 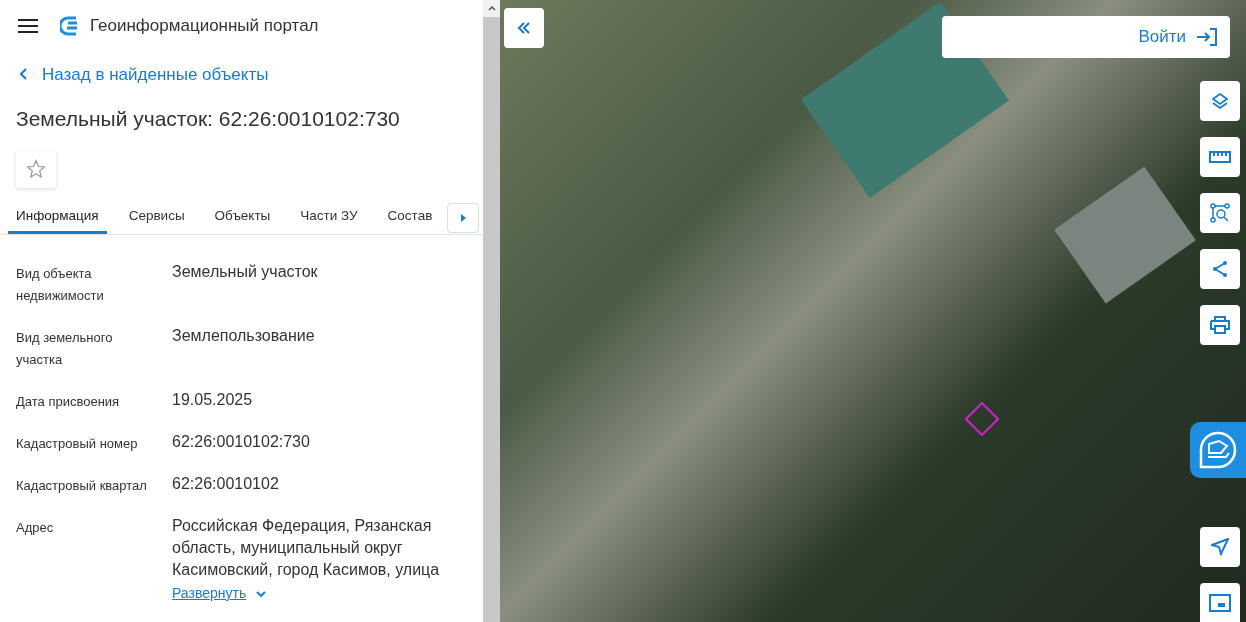 I want to click on double-chevron-left-icon, so click(x=524, y=28).